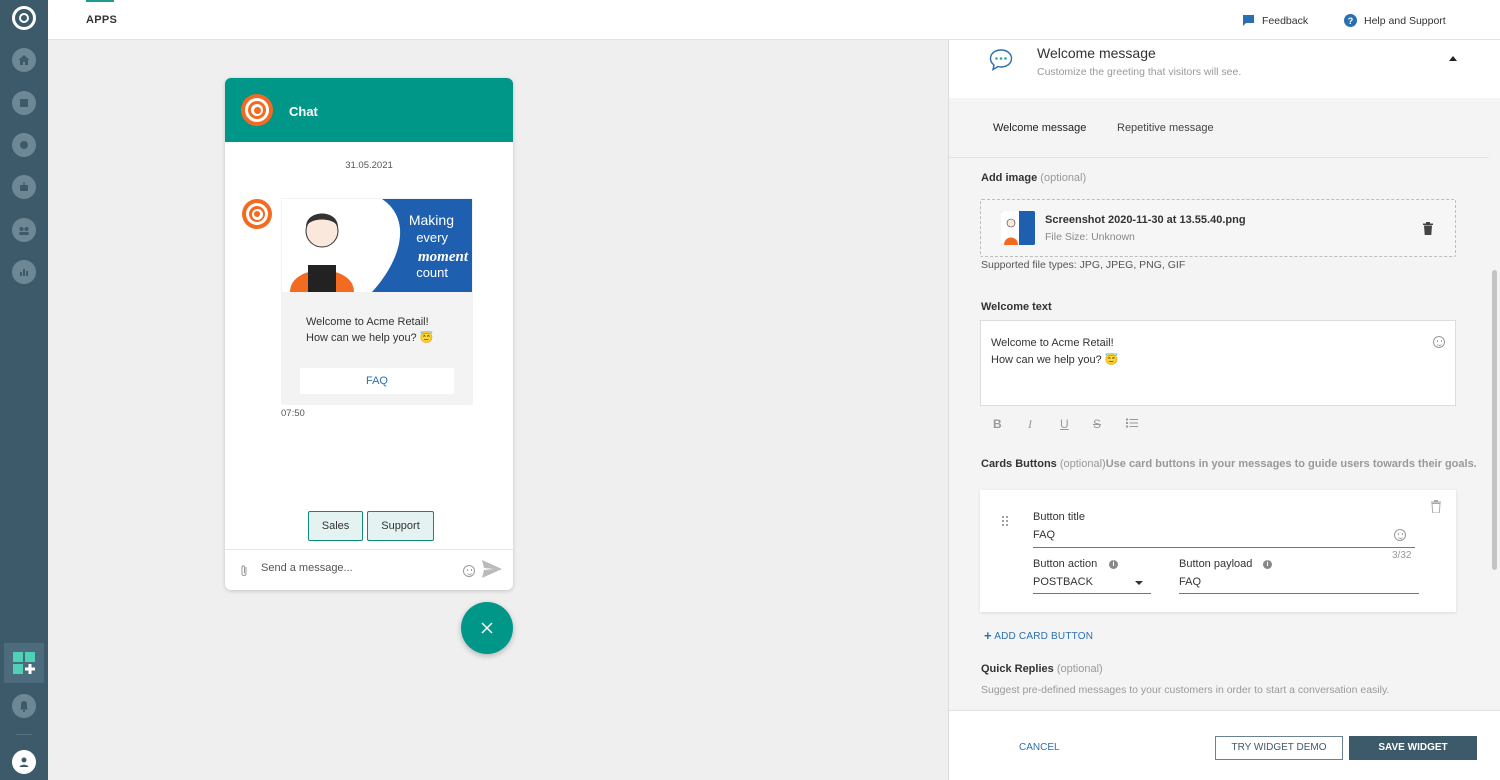  What do you see at coordinates (988, 635) in the screenshot?
I see `plus-icon: +` at bounding box center [988, 635].